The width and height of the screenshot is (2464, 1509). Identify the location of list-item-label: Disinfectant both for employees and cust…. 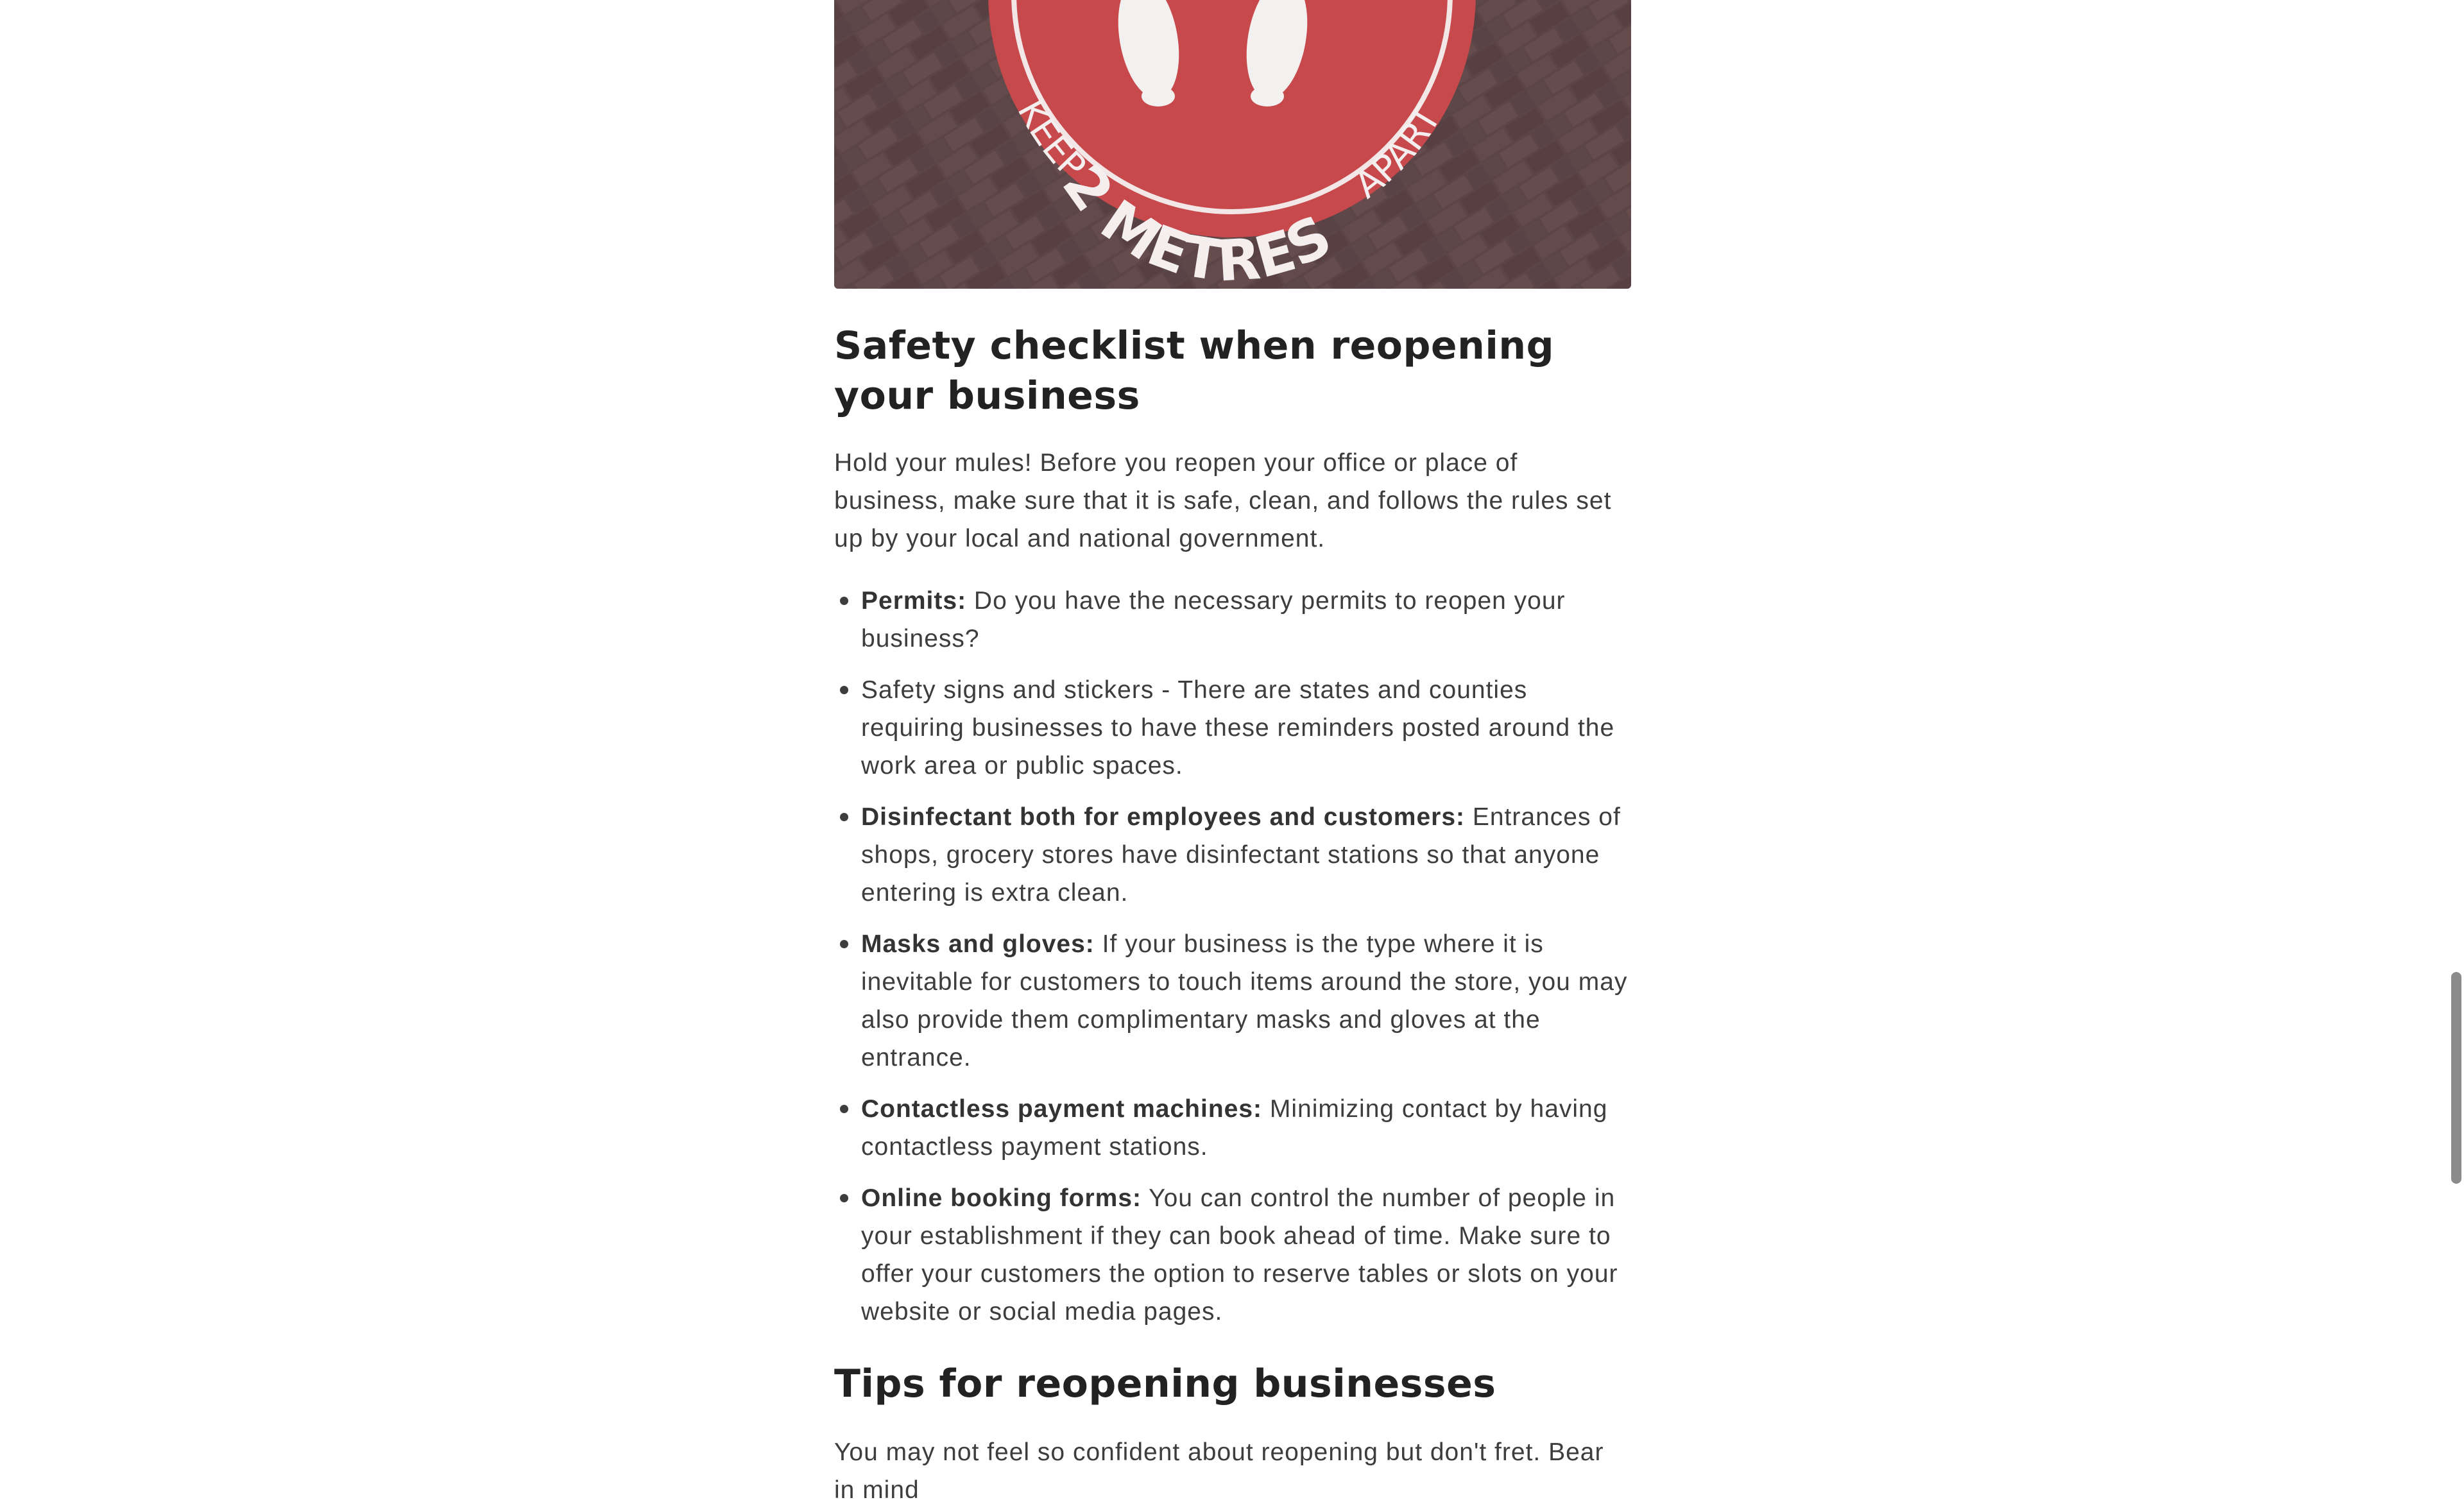
(1164, 817).